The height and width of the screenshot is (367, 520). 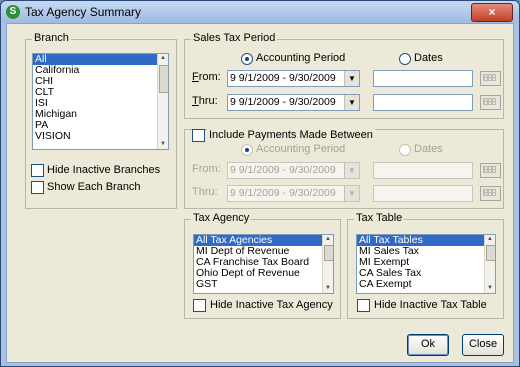 What do you see at coordinates (283, 78) in the screenshot?
I see `from-period-value: 9 9/1/2009 - 9/30/2009` at bounding box center [283, 78].